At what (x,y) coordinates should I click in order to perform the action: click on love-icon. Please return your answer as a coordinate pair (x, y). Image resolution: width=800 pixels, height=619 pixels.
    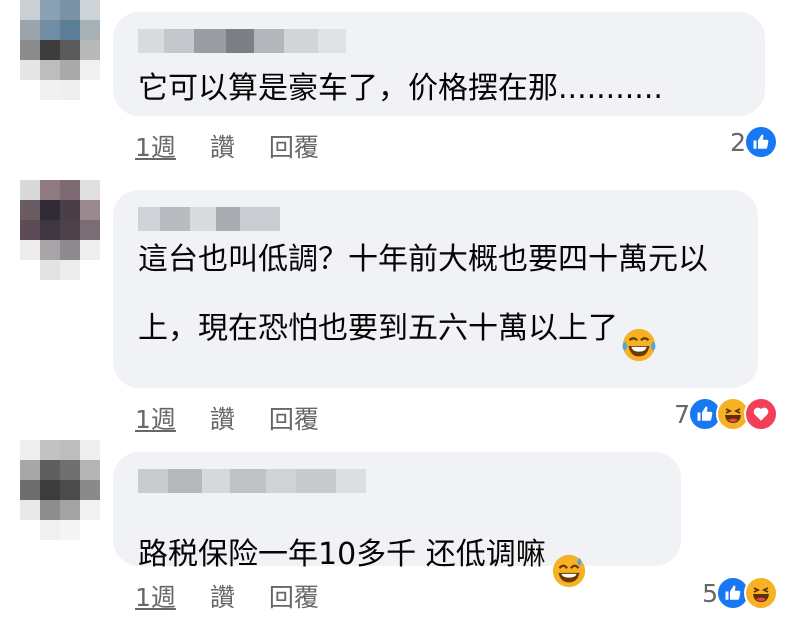
    Looking at the image, I should click on (761, 414).